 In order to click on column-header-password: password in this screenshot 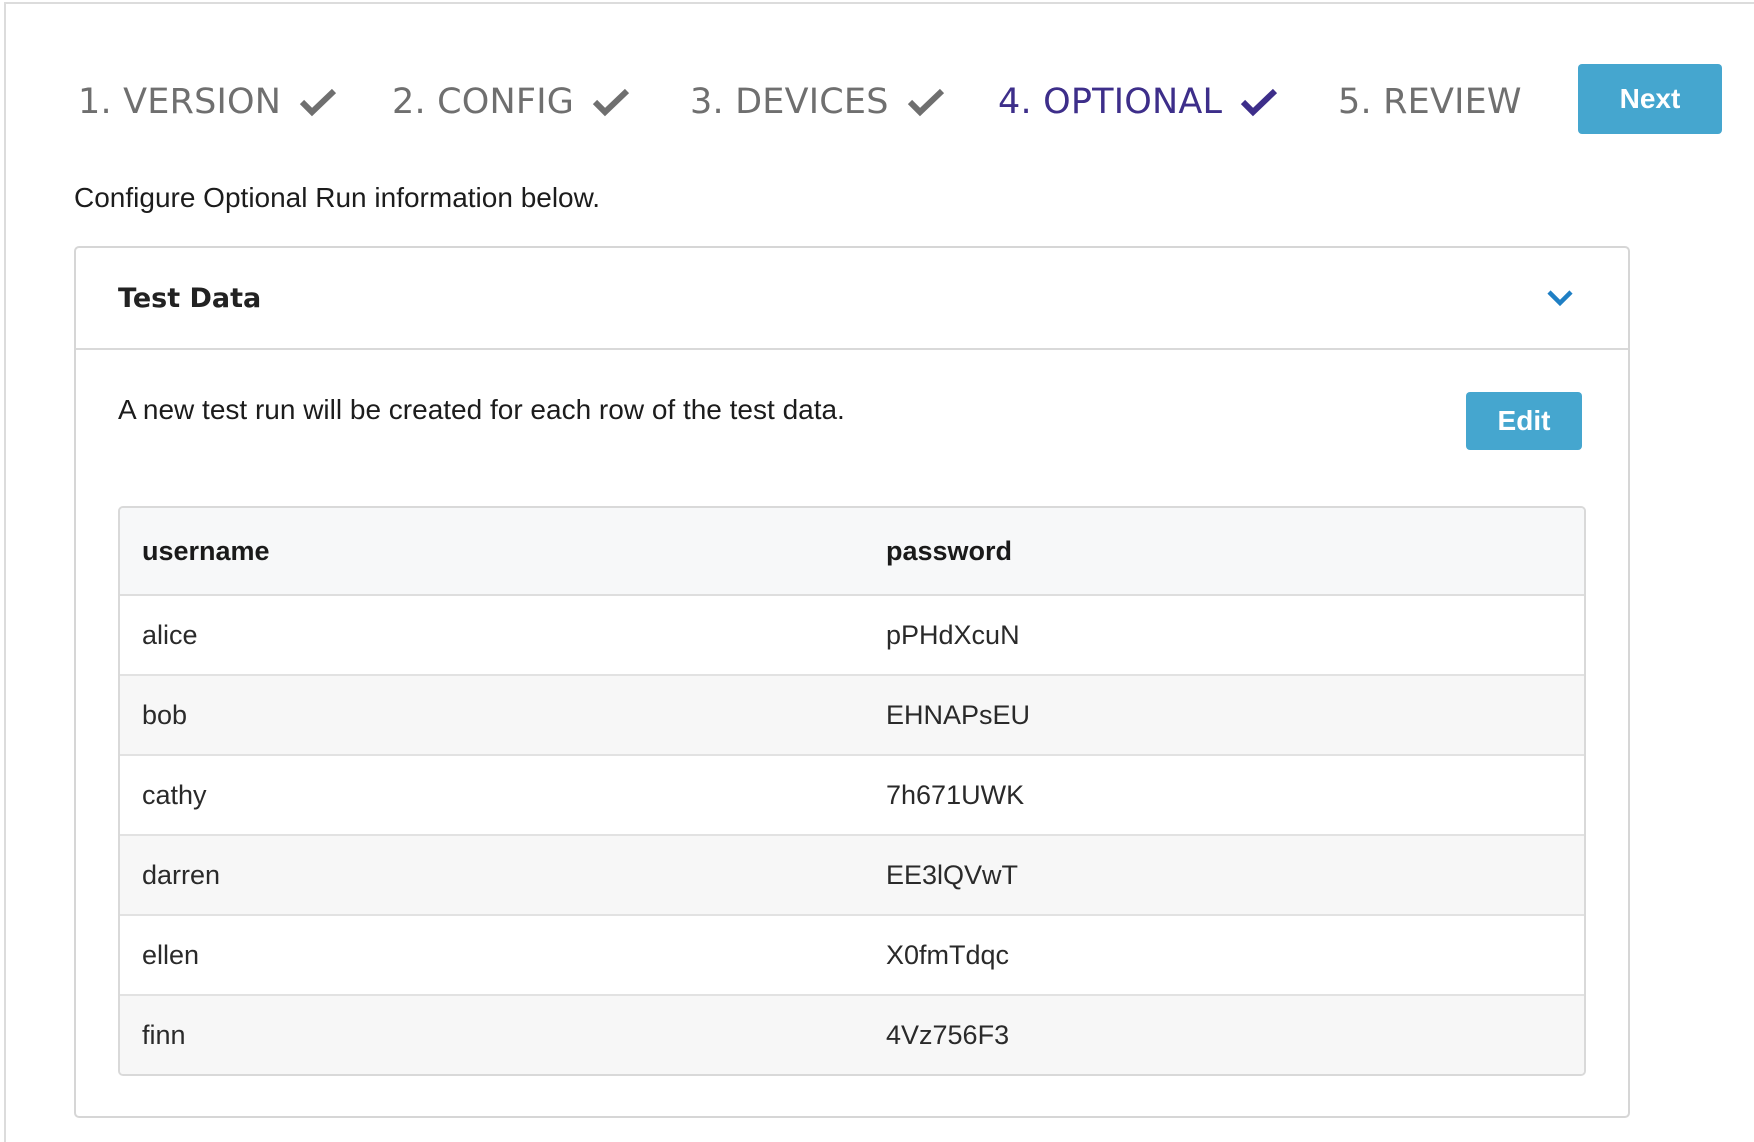, I will do `click(1224, 552)`.